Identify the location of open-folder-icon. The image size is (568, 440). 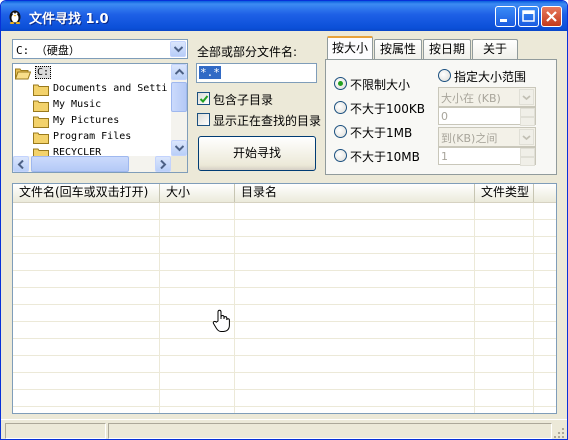
(23, 74).